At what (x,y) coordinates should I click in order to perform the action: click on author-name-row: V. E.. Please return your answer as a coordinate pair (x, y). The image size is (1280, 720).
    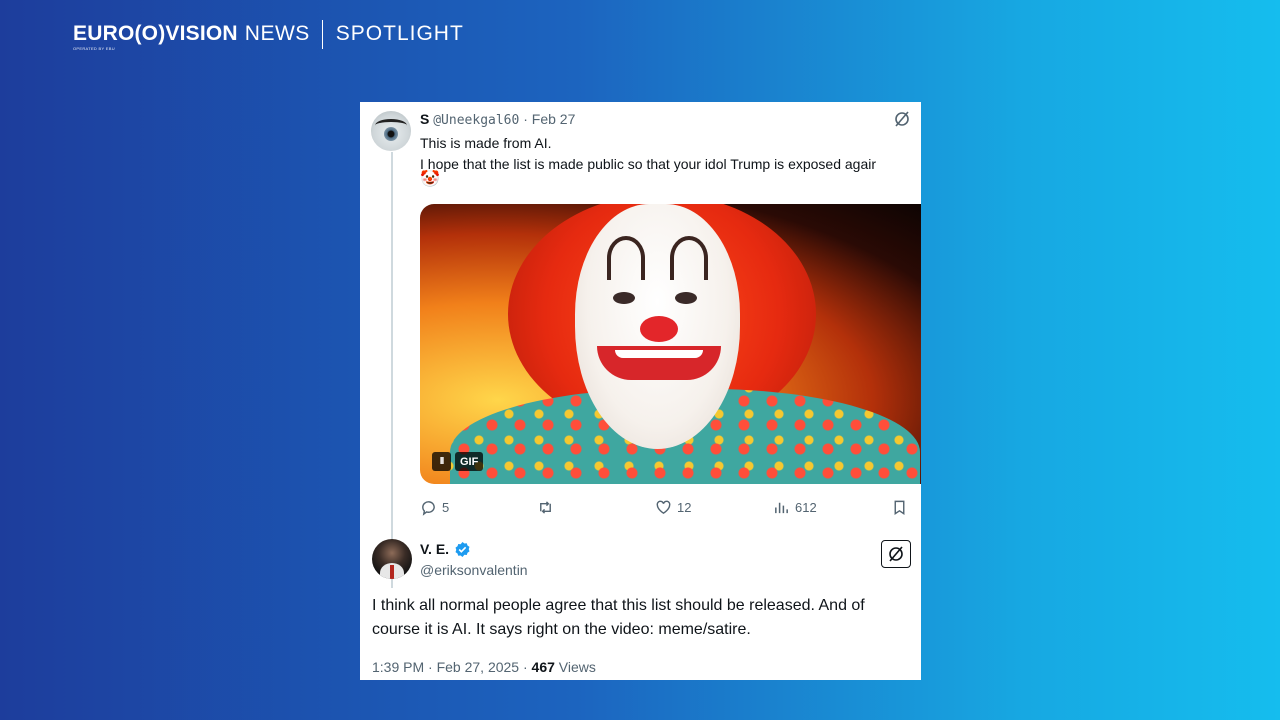
    Looking at the image, I should click on (445, 549).